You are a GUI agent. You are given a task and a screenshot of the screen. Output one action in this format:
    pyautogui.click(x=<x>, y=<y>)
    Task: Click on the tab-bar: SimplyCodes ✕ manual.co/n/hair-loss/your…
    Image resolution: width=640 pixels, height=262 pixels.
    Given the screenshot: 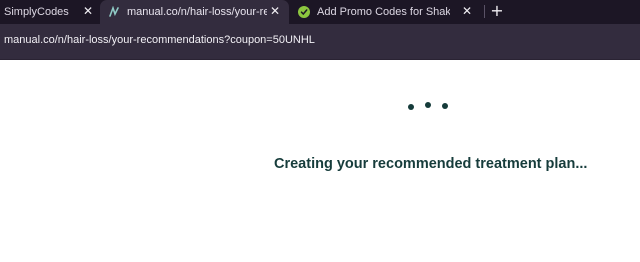 What is the action you would take?
    pyautogui.click(x=320, y=12)
    